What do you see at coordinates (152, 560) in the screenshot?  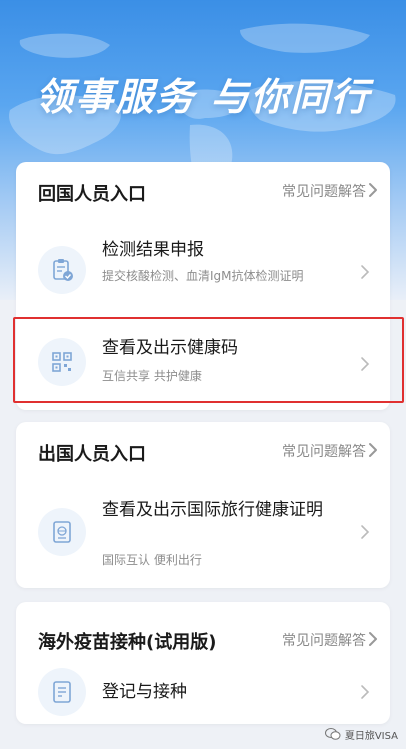 I see `item-subtitle: 国际互认 便利出行` at bounding box center [152, 560].